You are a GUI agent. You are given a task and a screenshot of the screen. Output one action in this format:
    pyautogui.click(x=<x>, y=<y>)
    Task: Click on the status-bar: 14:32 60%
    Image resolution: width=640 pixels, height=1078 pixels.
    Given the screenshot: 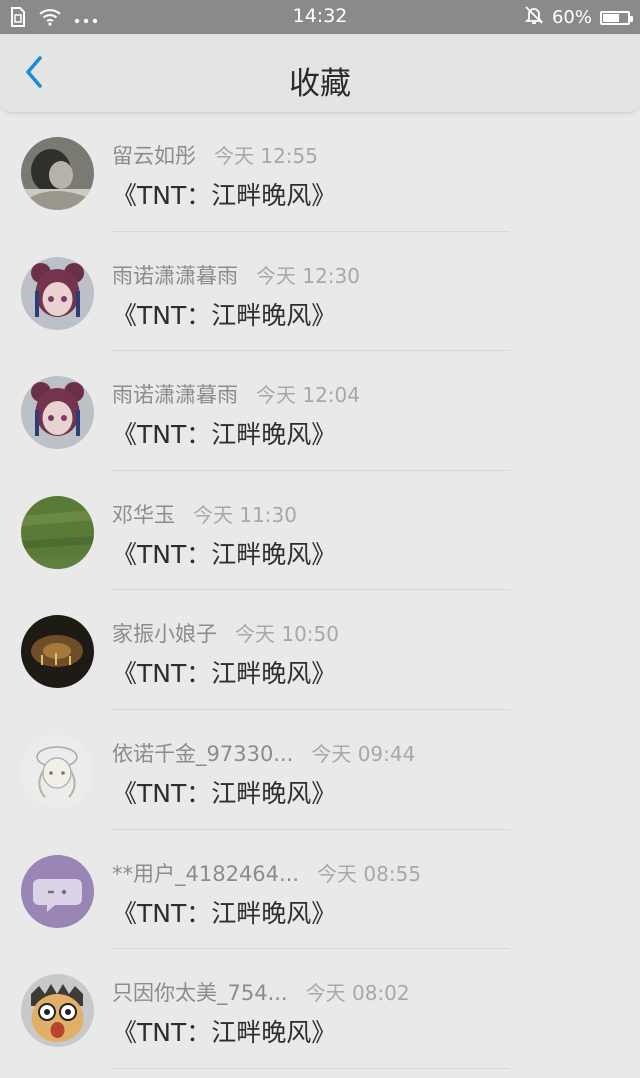 What is the action you would take?
    pyautogui.click(x=320, y=17)
    